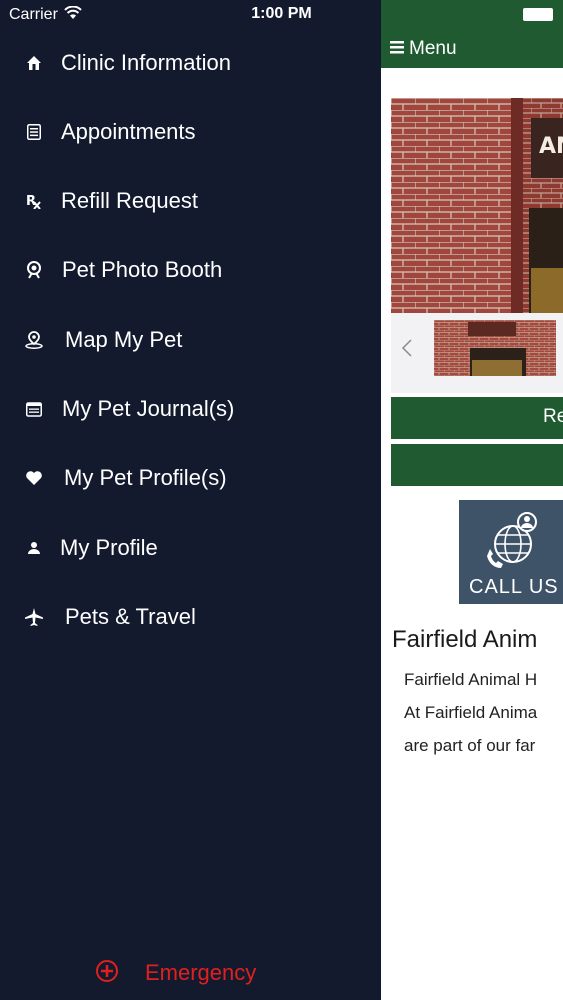 This screenshot has width=563, height=1000. What do you see at coordinates (109, 547) in the screenshot?
I see `sidebar-item-label: My Profile` at bounding box center [109, 547].